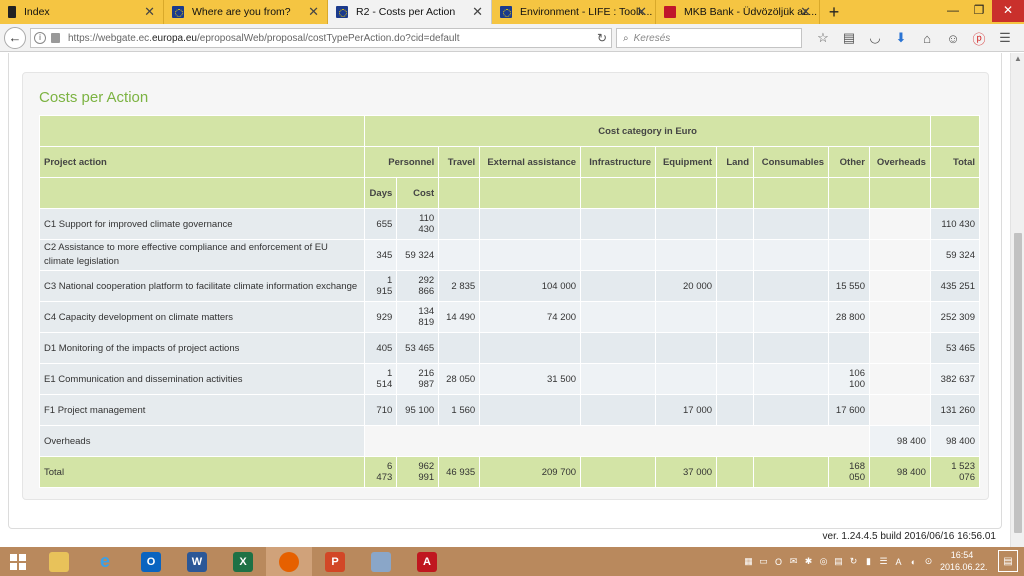  I want to click on taskbar-outlook: O, so click(151, 561).